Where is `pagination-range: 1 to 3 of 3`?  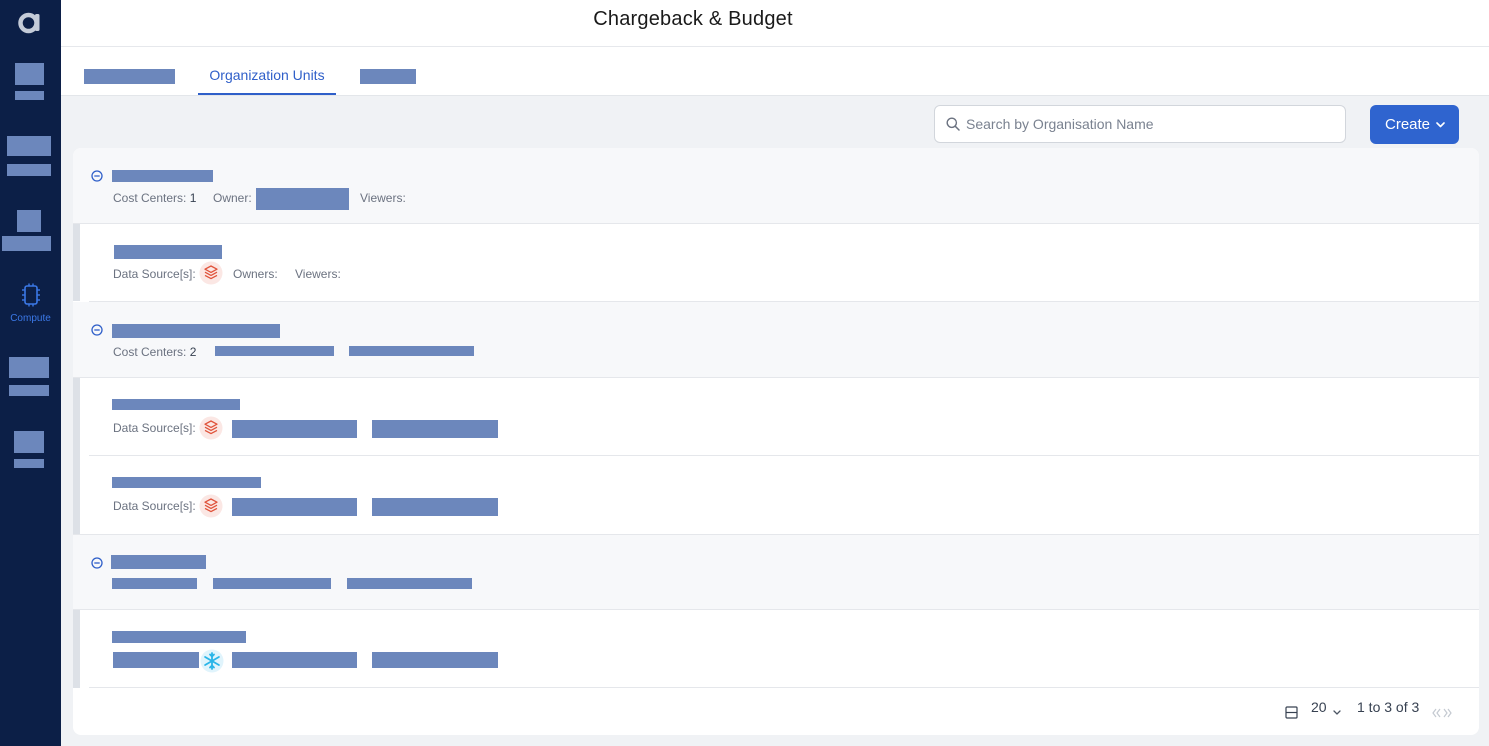 pagination-range: 1 to 3 of 3 is located at coordinates (1388, 707).